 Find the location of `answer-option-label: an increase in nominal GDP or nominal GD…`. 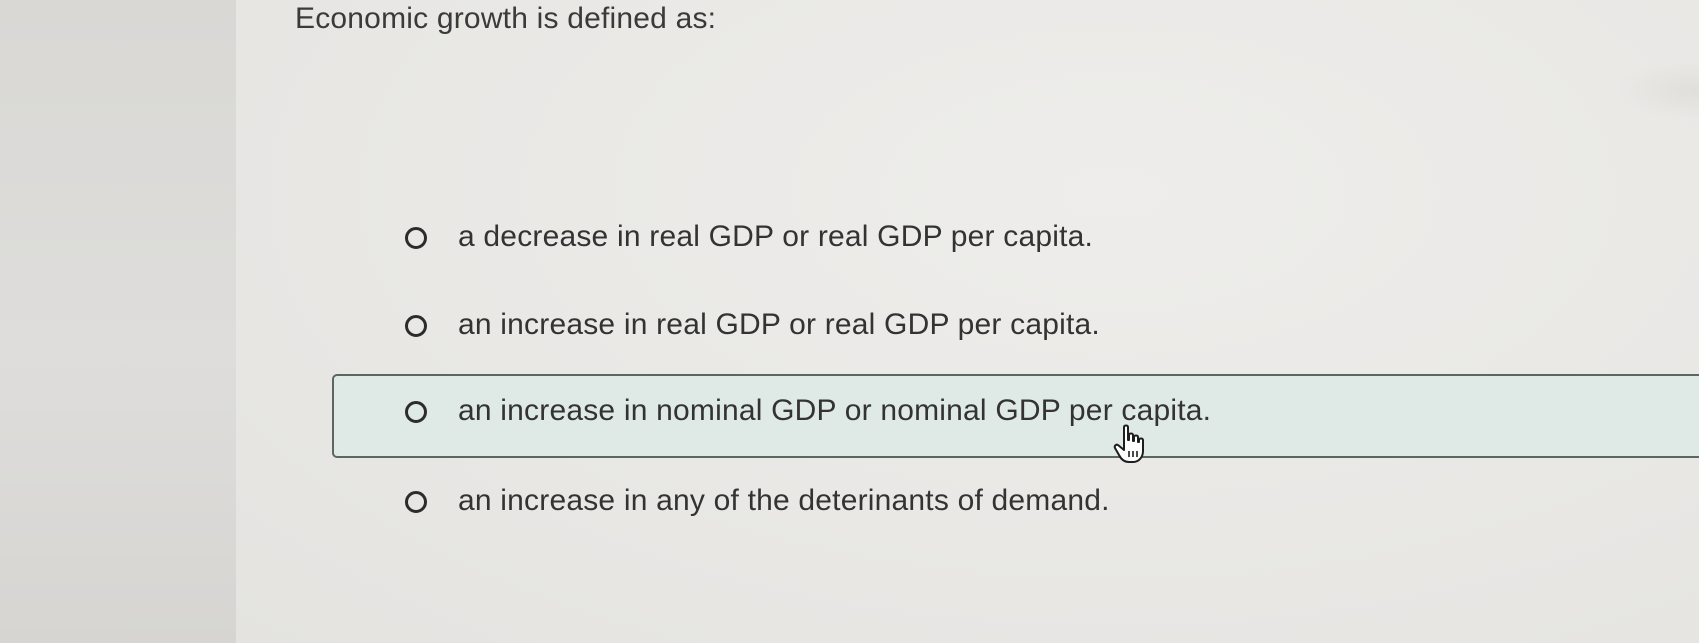

answer-option-label: an increase in nominal GDP or nominal GD… is located at coordinates (834, 411).